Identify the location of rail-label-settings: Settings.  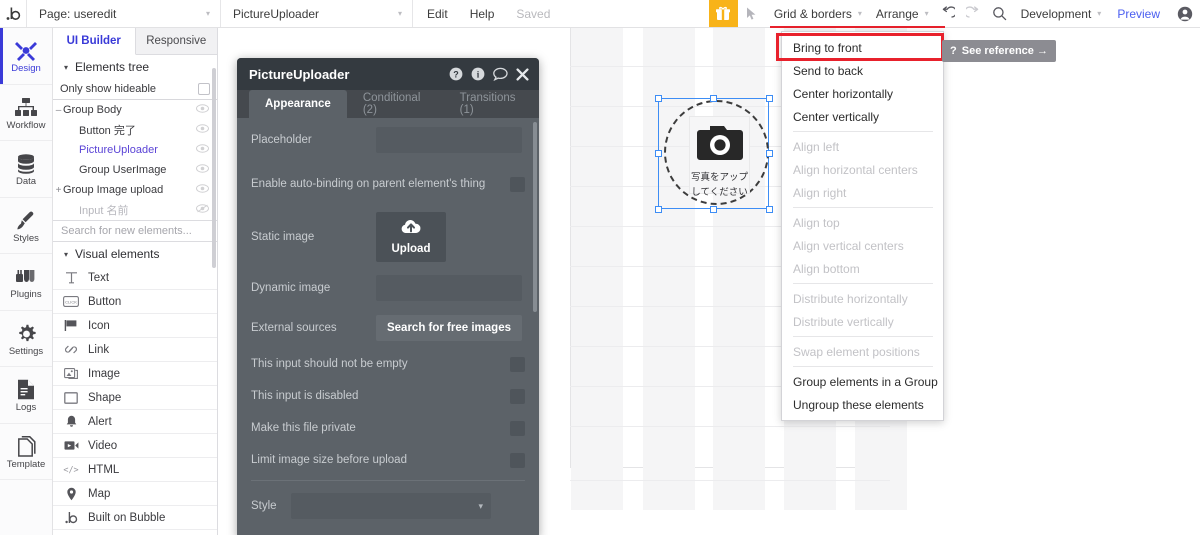
(26, 351).